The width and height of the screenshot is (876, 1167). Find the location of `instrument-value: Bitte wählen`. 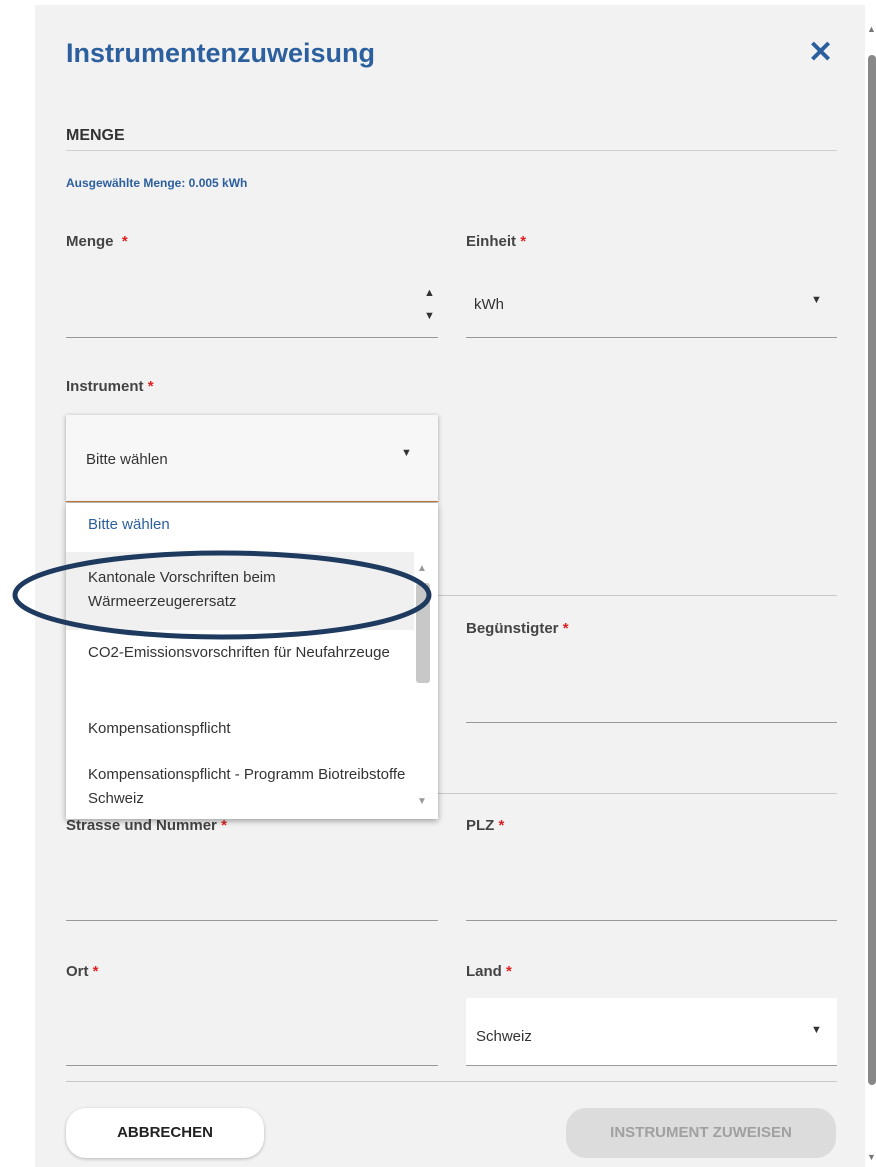

instrument-value: Bitte wählen is located at coordinates (127, 459).